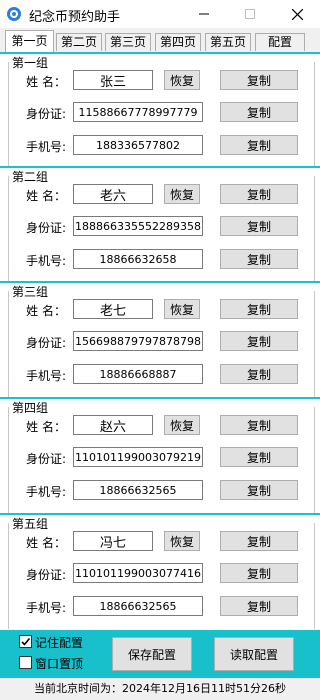 This screenshot has width=320, height=700. What do you see at coordinates (79, 42) in the screenshot?
I see `tab-page-2: 第二页` at bounding box center [79, 42].